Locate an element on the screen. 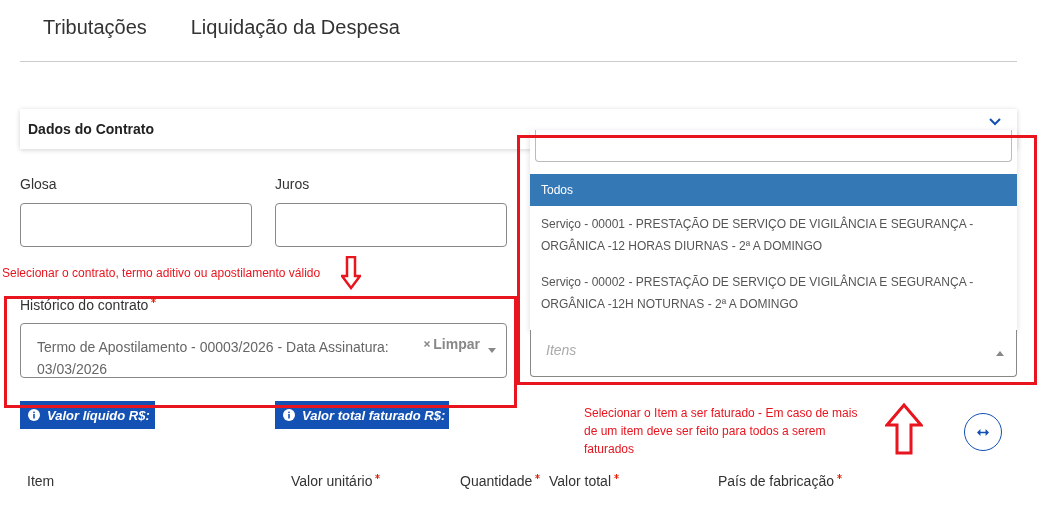 The height and width of the screenshot is (523, 1043). annotation-text: Selecionar o Item a ser faturado - Em caso de mais de um item deve ser feito para todos a serem faturados is located at coordinates (721, 431).